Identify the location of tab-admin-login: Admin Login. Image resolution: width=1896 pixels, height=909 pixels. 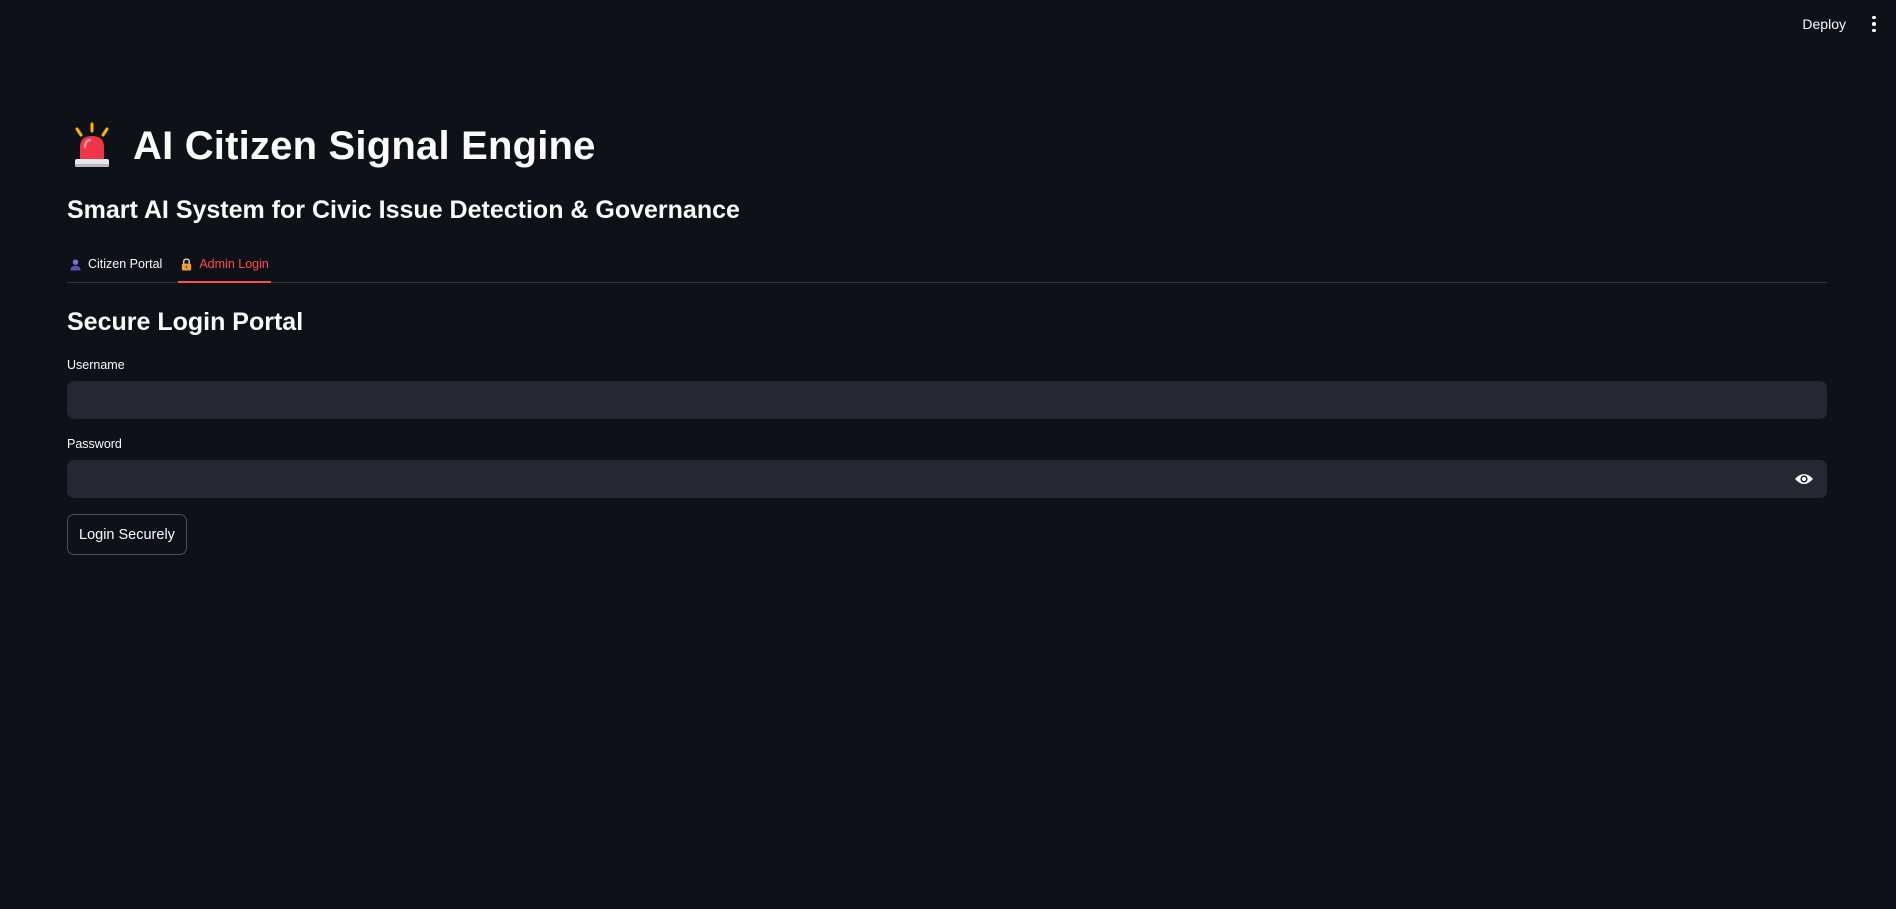
(224, 264).